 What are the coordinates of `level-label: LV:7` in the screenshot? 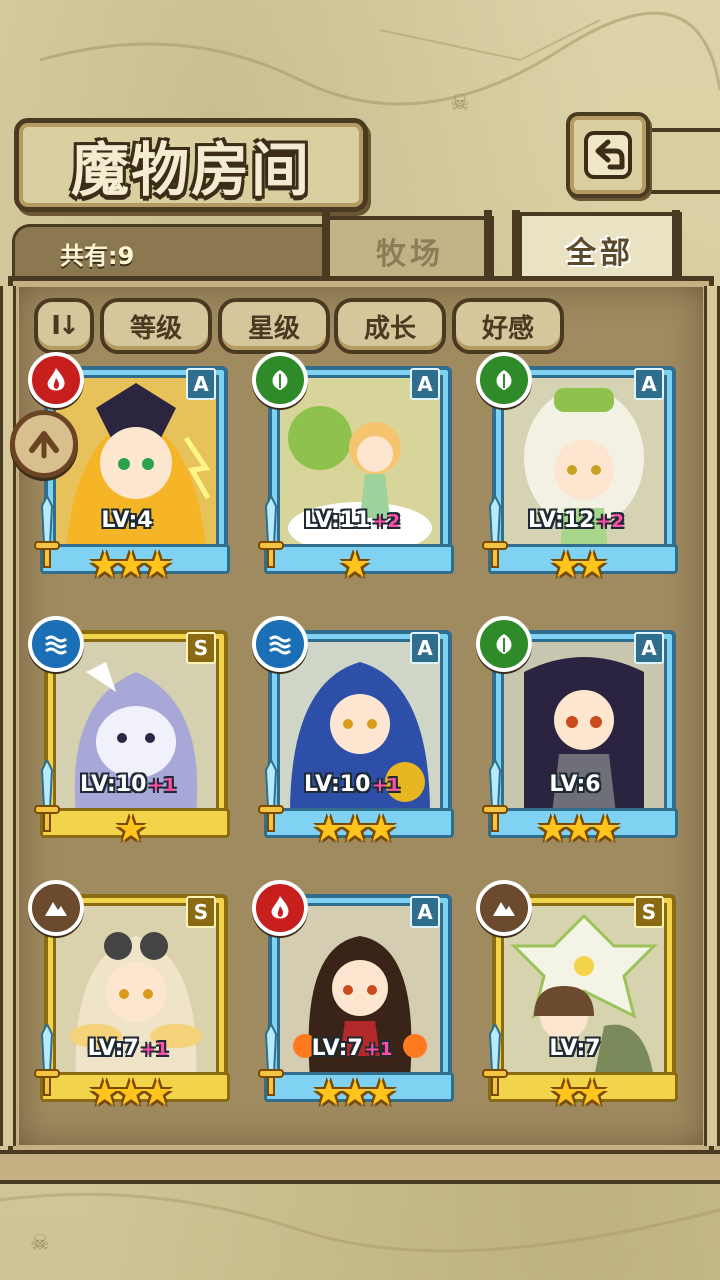 It's located at (576, 1048).